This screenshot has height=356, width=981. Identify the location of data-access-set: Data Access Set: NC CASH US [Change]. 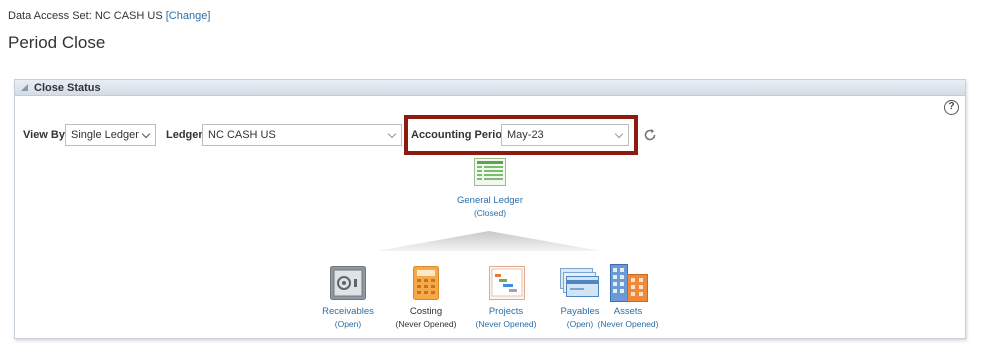
(109, 16).